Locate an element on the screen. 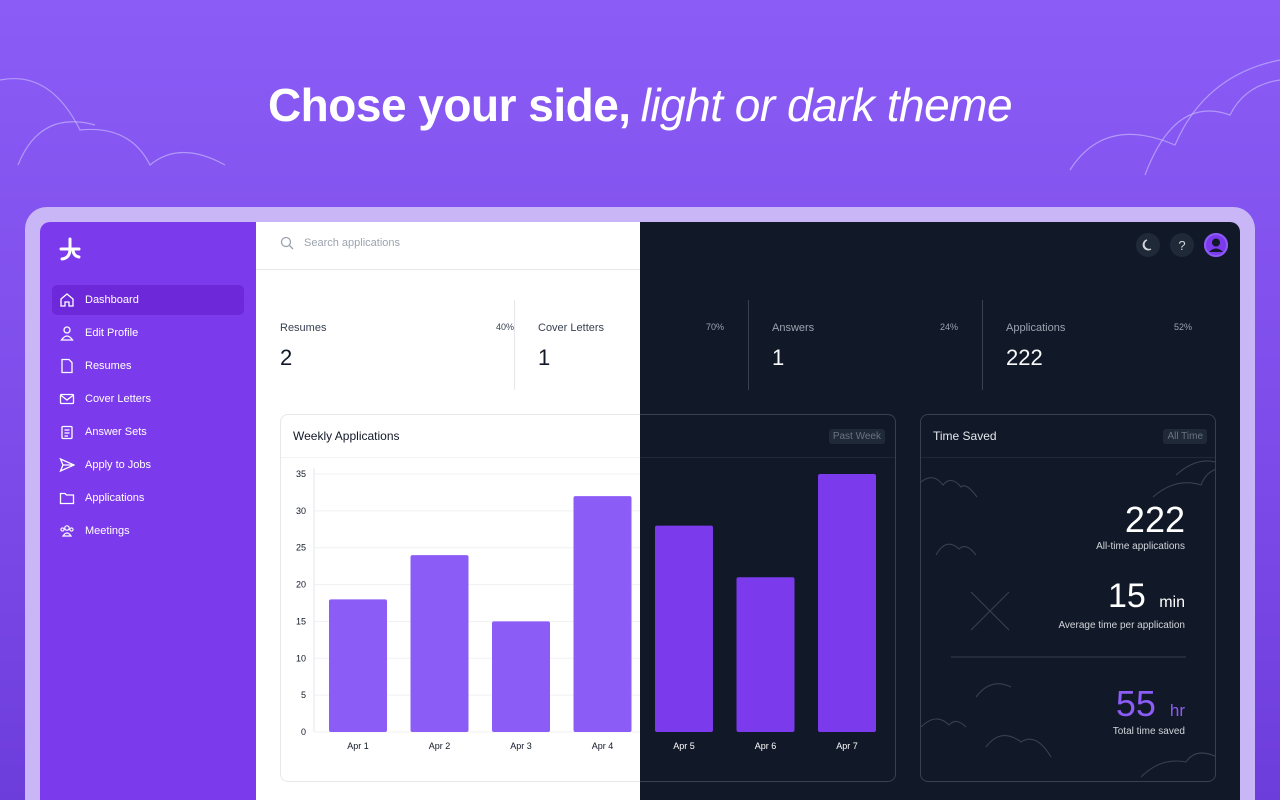  mail-icon is located at coordinates (67, 399).